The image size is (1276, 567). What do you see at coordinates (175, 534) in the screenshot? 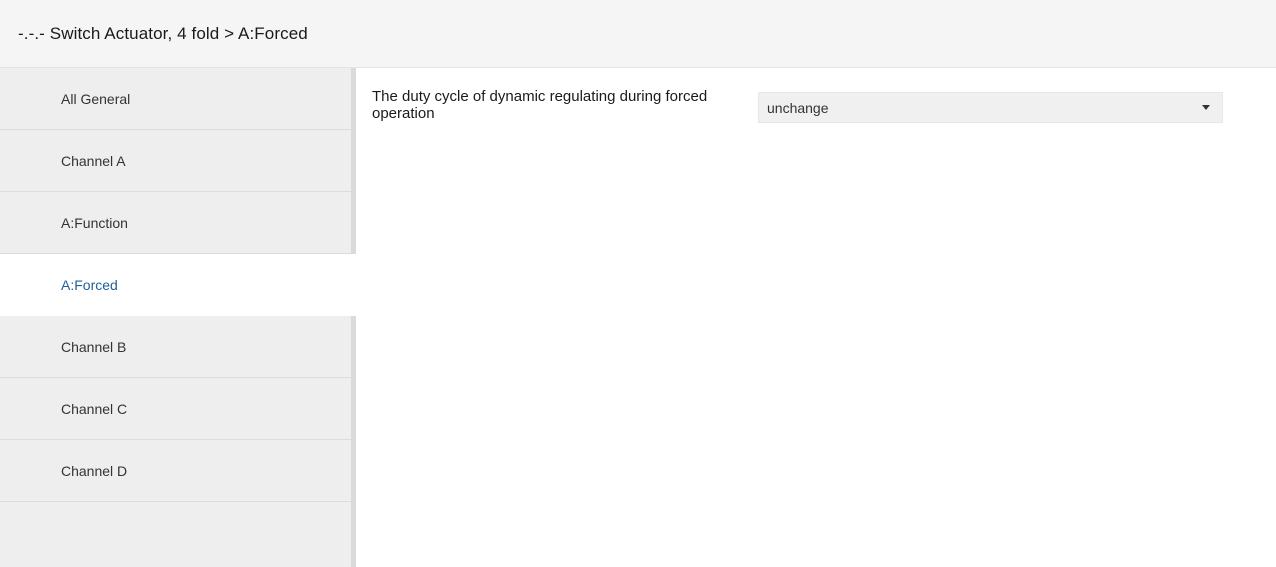
I see `sidebar-empty-area` at bounding box center [175, 534].